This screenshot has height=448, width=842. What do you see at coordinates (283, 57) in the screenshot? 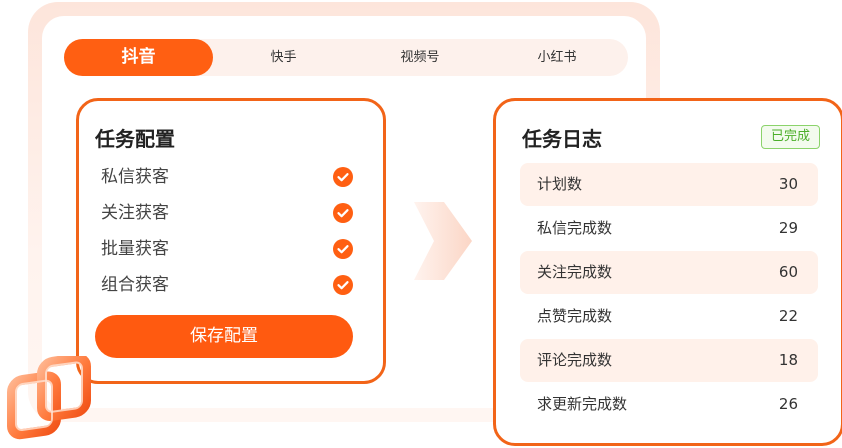
I see `tab-kuaishou: 快手` at bounding box center [283, 57].